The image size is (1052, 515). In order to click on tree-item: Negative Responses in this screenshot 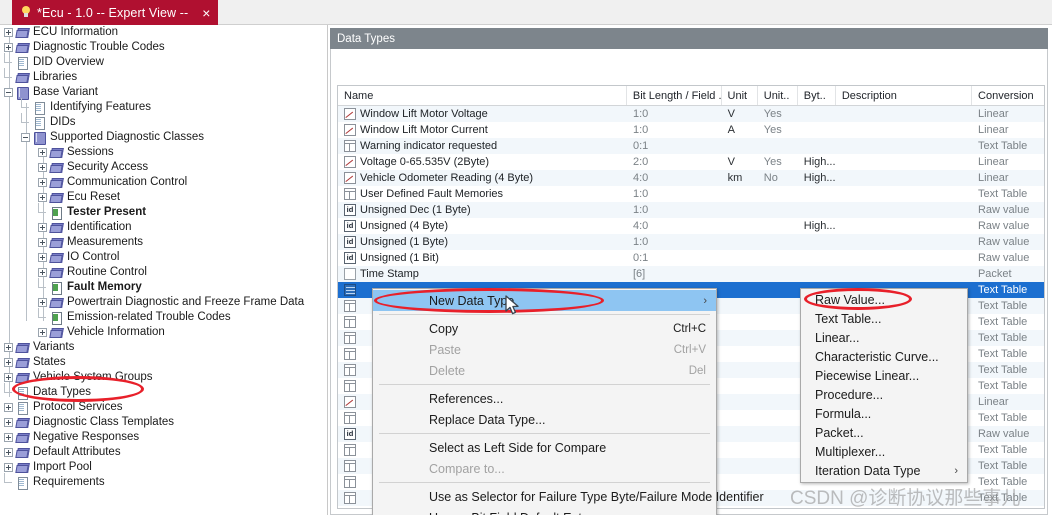, I will do `click(163, 437)`.